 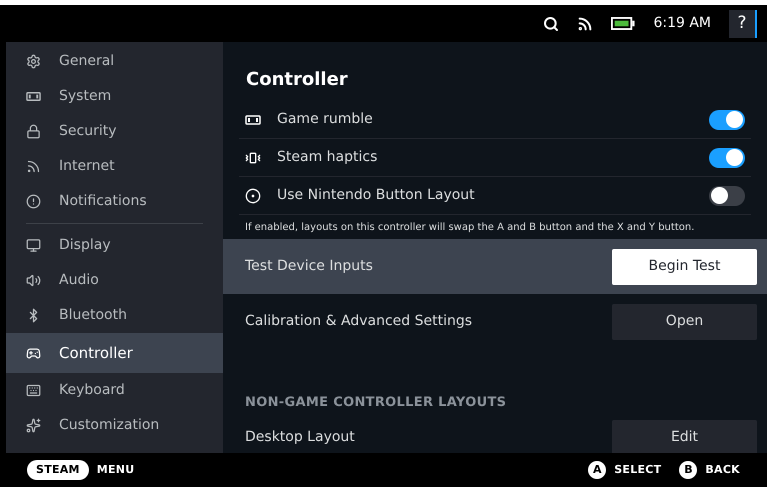 What do you see at coordinates (114, 353) in the screenshot?
I see `sidebar-item: Controller` at bounding box center [114, 353].